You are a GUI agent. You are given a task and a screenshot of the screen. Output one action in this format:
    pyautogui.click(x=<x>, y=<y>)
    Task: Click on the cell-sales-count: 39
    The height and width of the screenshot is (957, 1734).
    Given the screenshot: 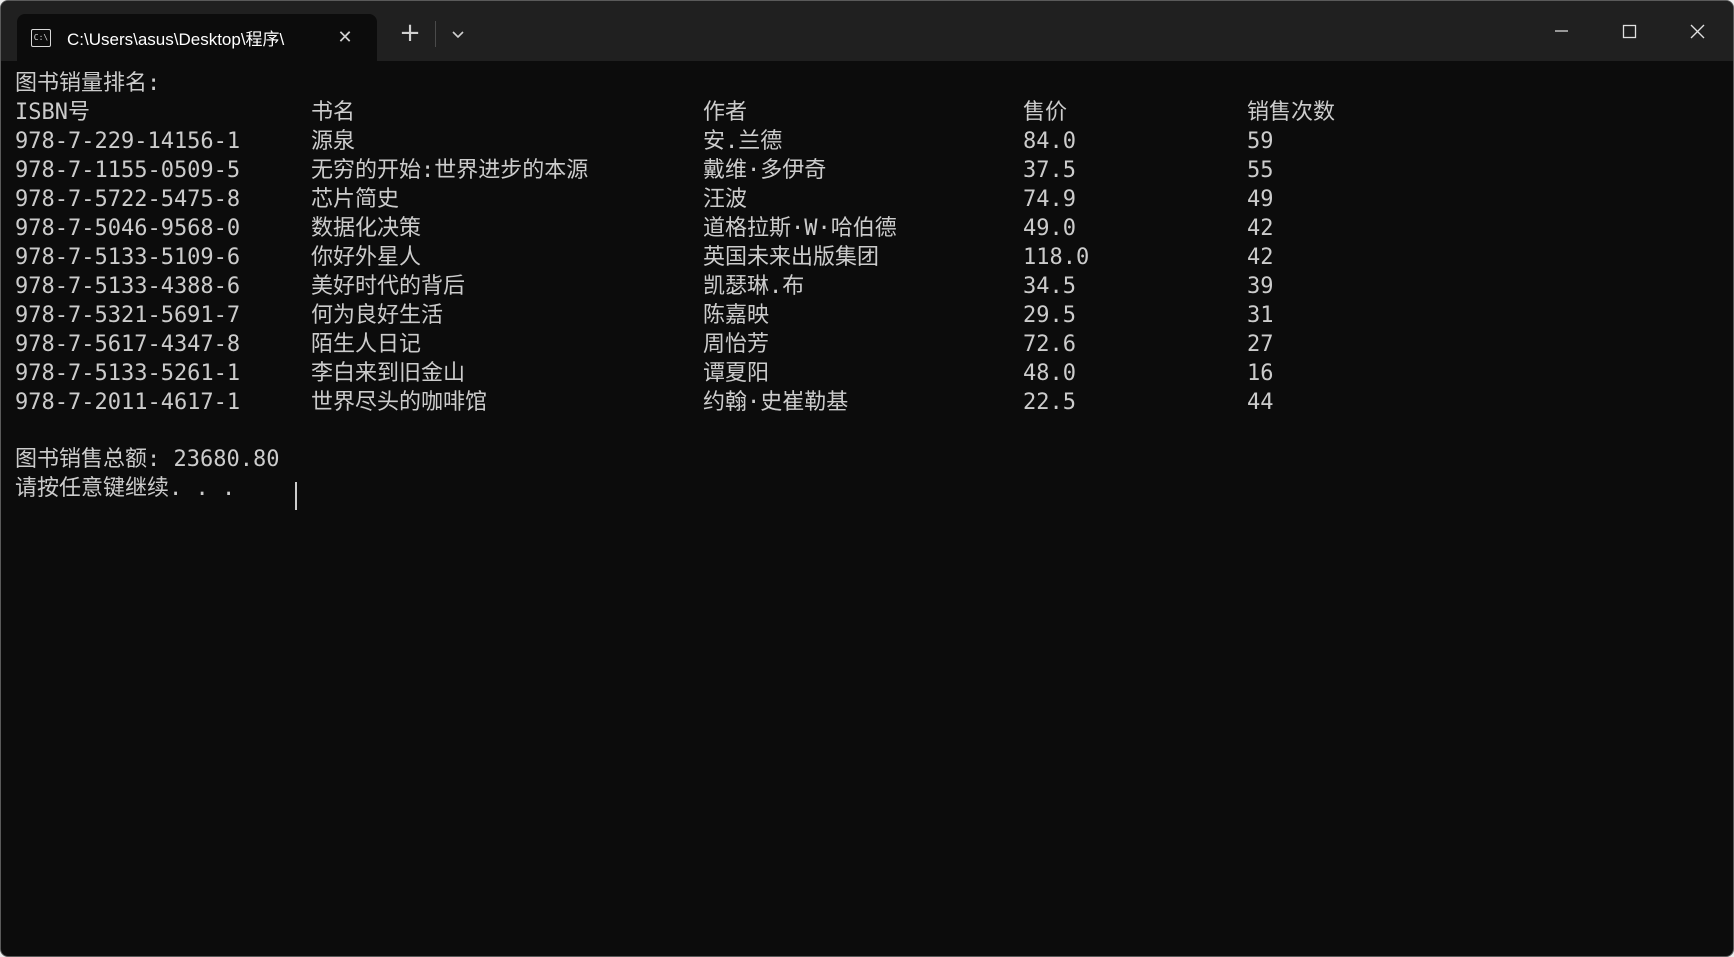 What is the action you would take?
    pyautogui.click(x=1260, y=286)
    